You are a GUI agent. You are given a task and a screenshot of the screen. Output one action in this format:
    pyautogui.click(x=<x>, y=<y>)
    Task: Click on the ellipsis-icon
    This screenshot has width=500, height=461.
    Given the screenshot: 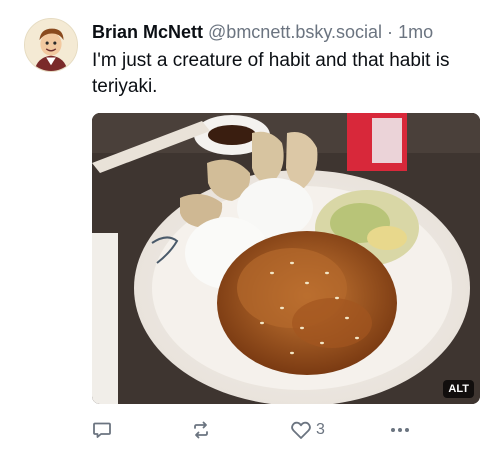 What is the action you would take?
    pyautogui.click(x=400, y=430)
    